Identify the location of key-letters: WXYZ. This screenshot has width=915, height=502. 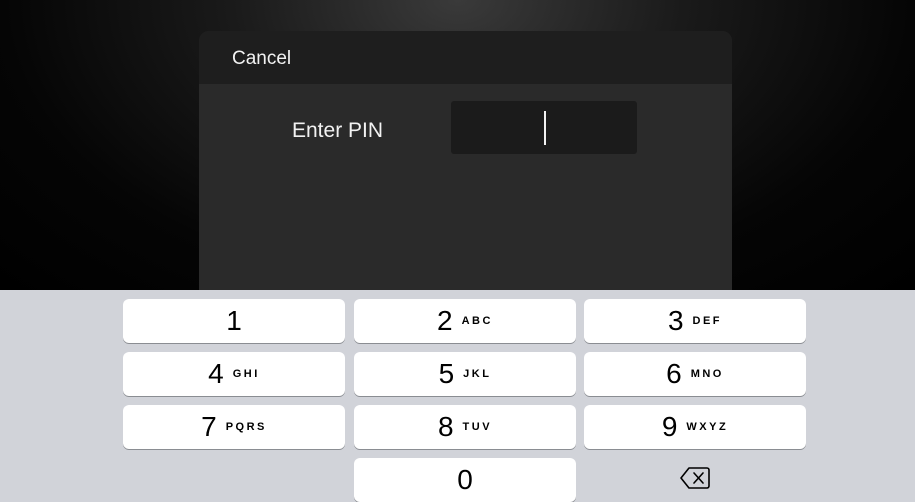
(707, 427).